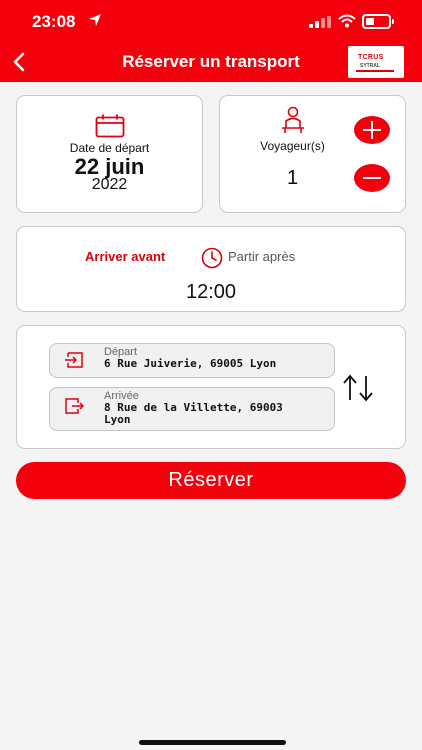 Image resolution: width=422 pixels, height=750 pixels. I want to click on add-traveler-button, so click(372, 130).